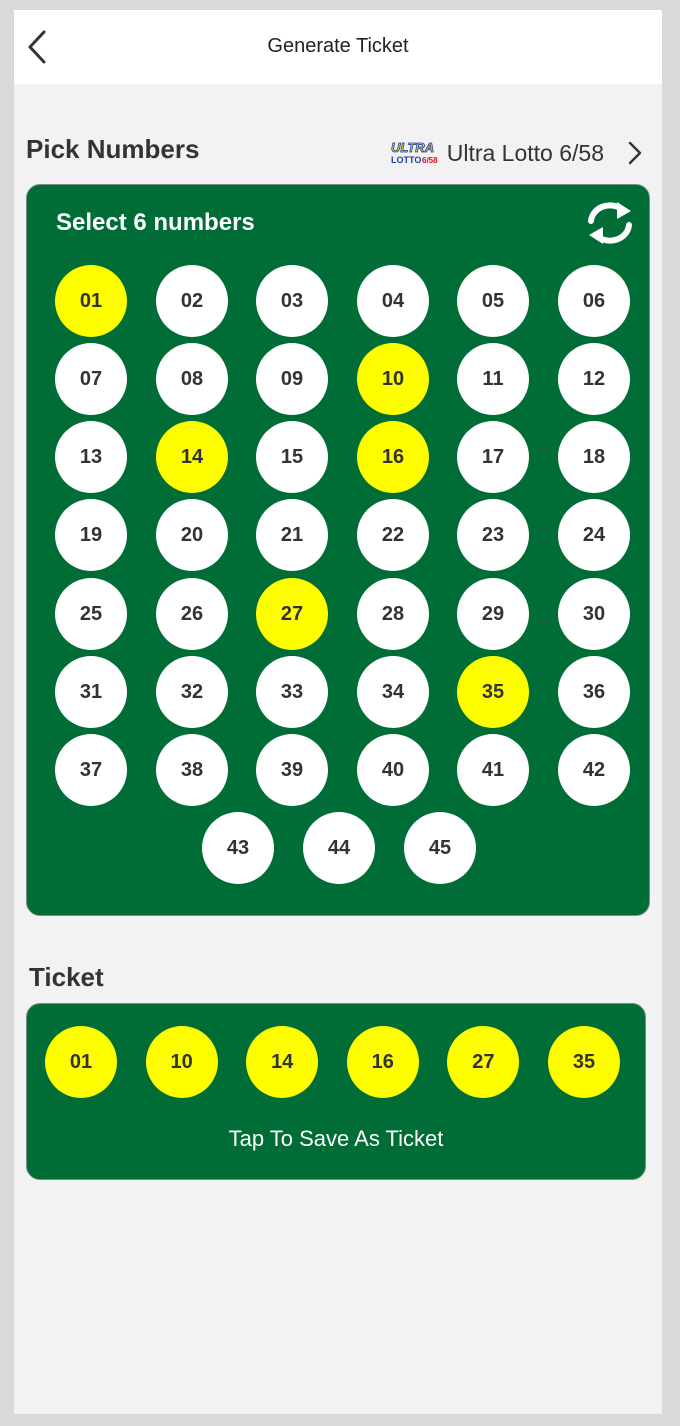 The height and width of the screenshot is (1426, 680). What do you see at coordinates (292, 301) in the screenshot?
I see `number-ball: 03` at bounding box center [292, 301].